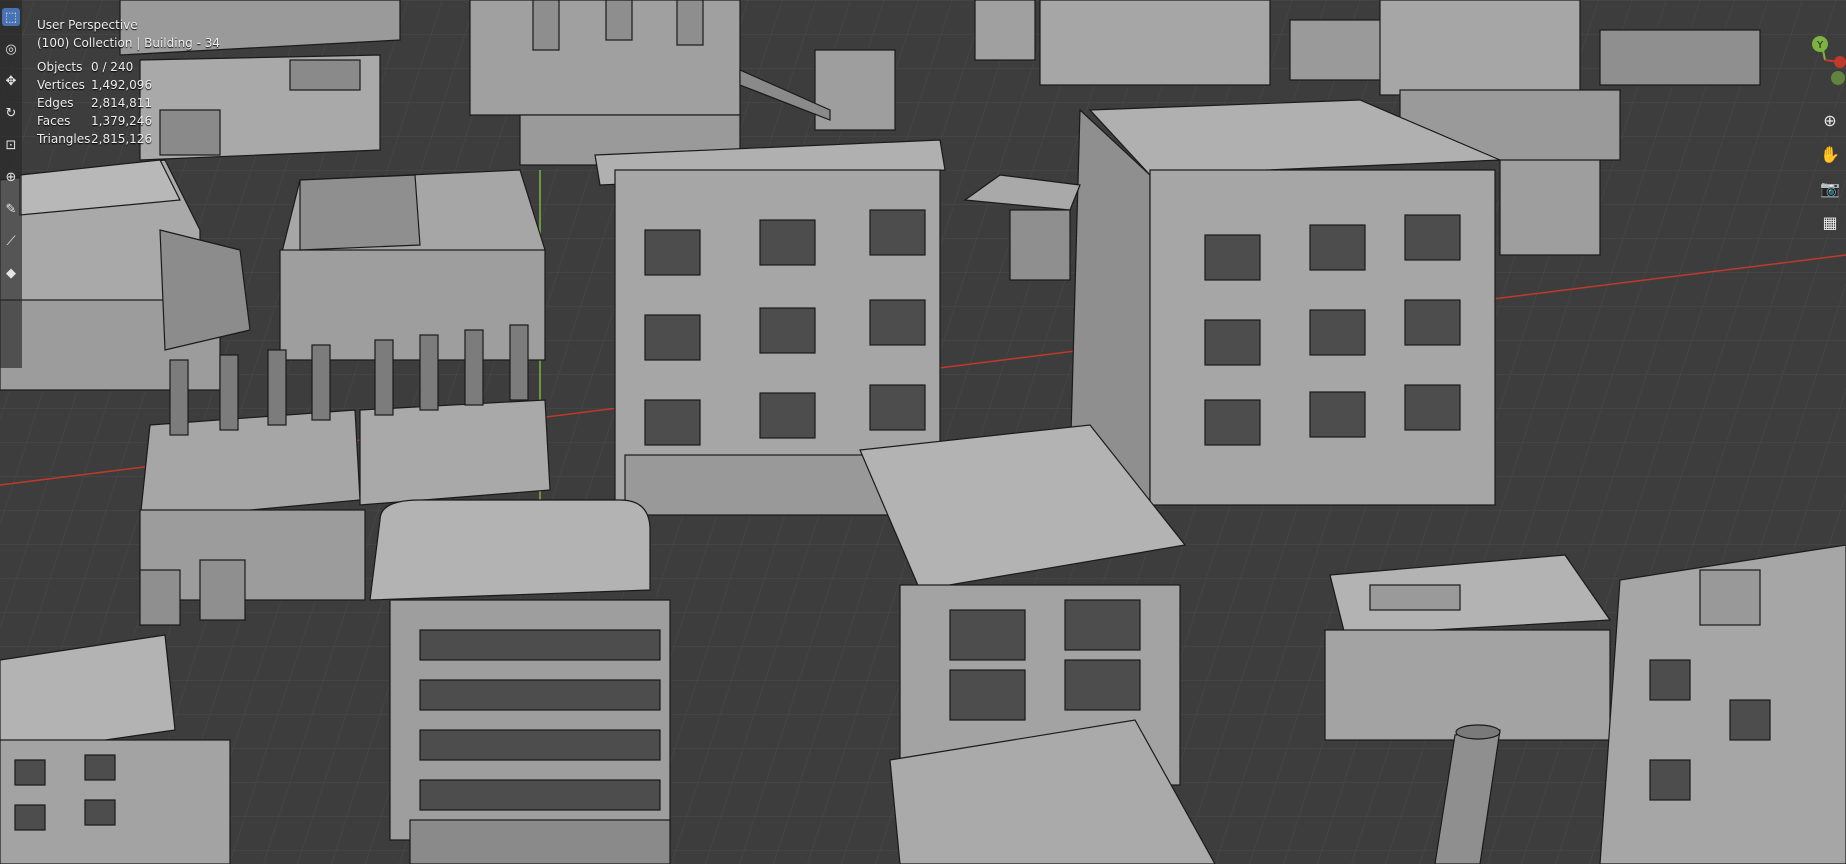 The height and width of the screenshot is (864, 1846). I want to click on stat-row: Edges 2,814,811, so click(128, 103).